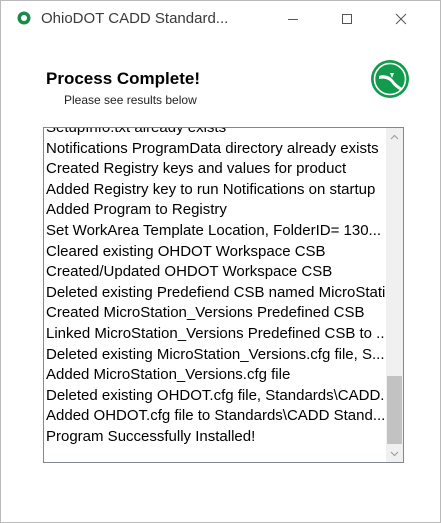  What do you see at coordinates (215, 375) in the screenshot?
I see `list-item: Added MicroStation_Versions.cfg file` at bounding box center [215, 375].